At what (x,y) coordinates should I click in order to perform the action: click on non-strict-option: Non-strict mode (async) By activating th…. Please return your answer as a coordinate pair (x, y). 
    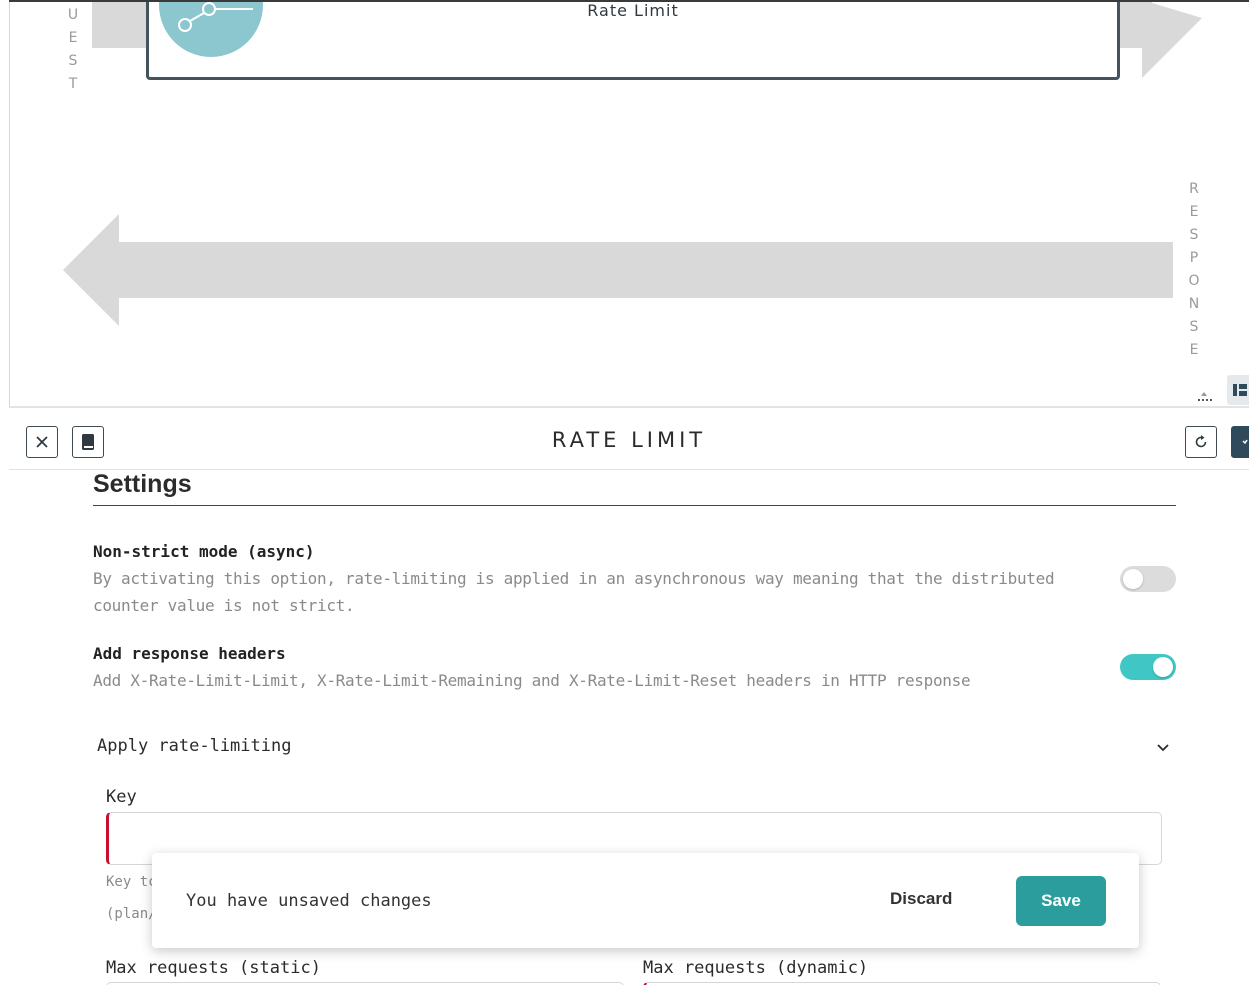
    Looking at the image, I should click on (634, 580).